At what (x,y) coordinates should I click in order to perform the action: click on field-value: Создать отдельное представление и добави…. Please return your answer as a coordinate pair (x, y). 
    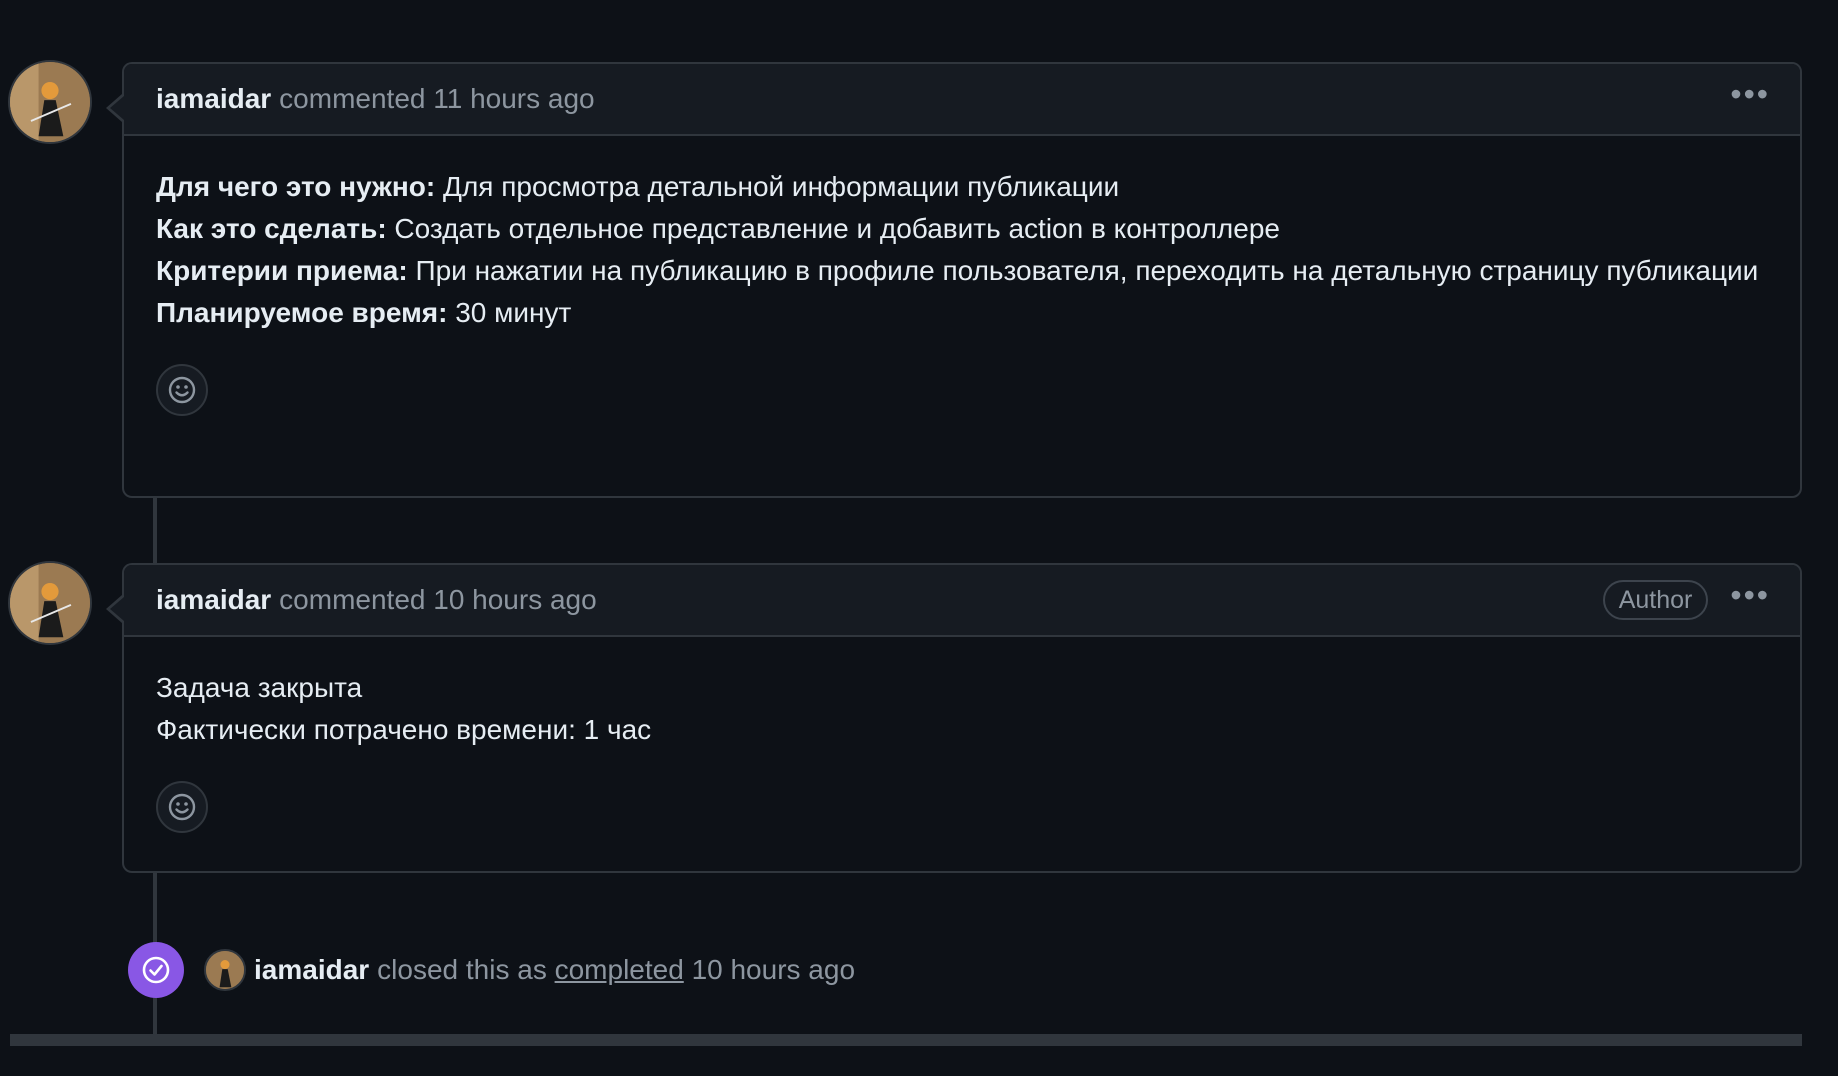
    Looking at the image, I should click on (833, 228).